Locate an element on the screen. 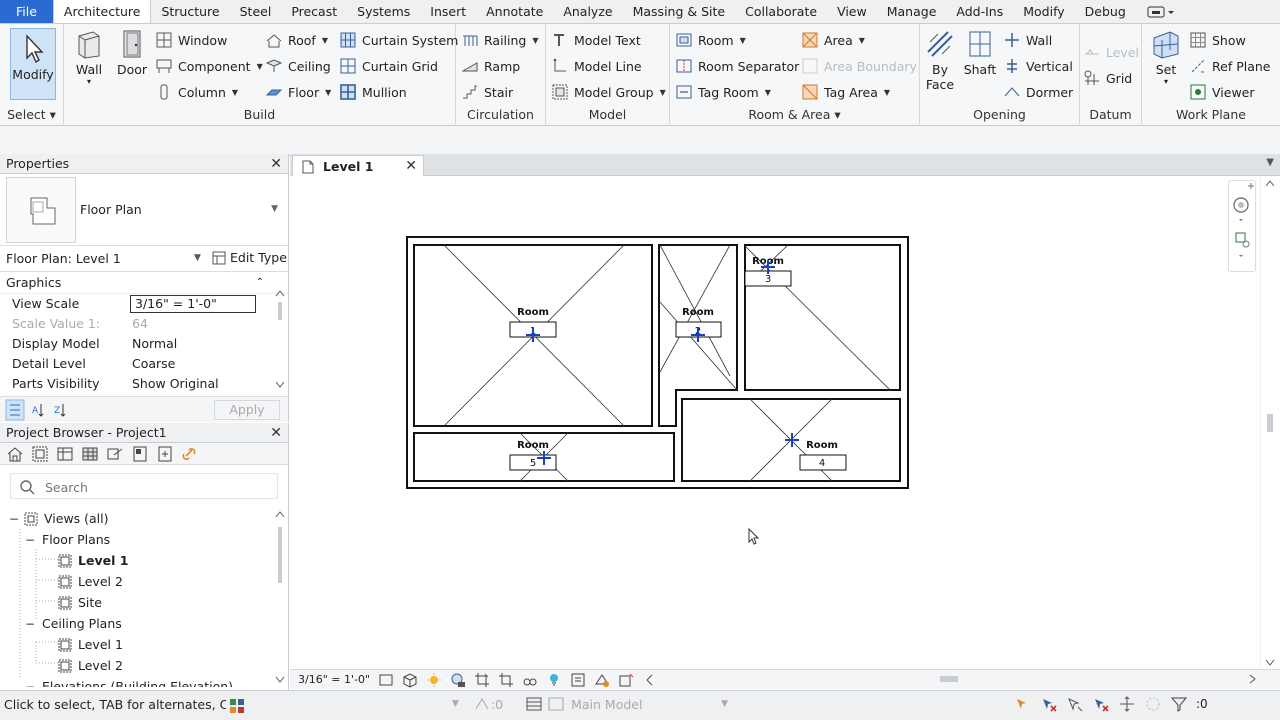 This screenshot has width=1280, height=720. menu-precast: Precast is located at coordinates (314, 11).